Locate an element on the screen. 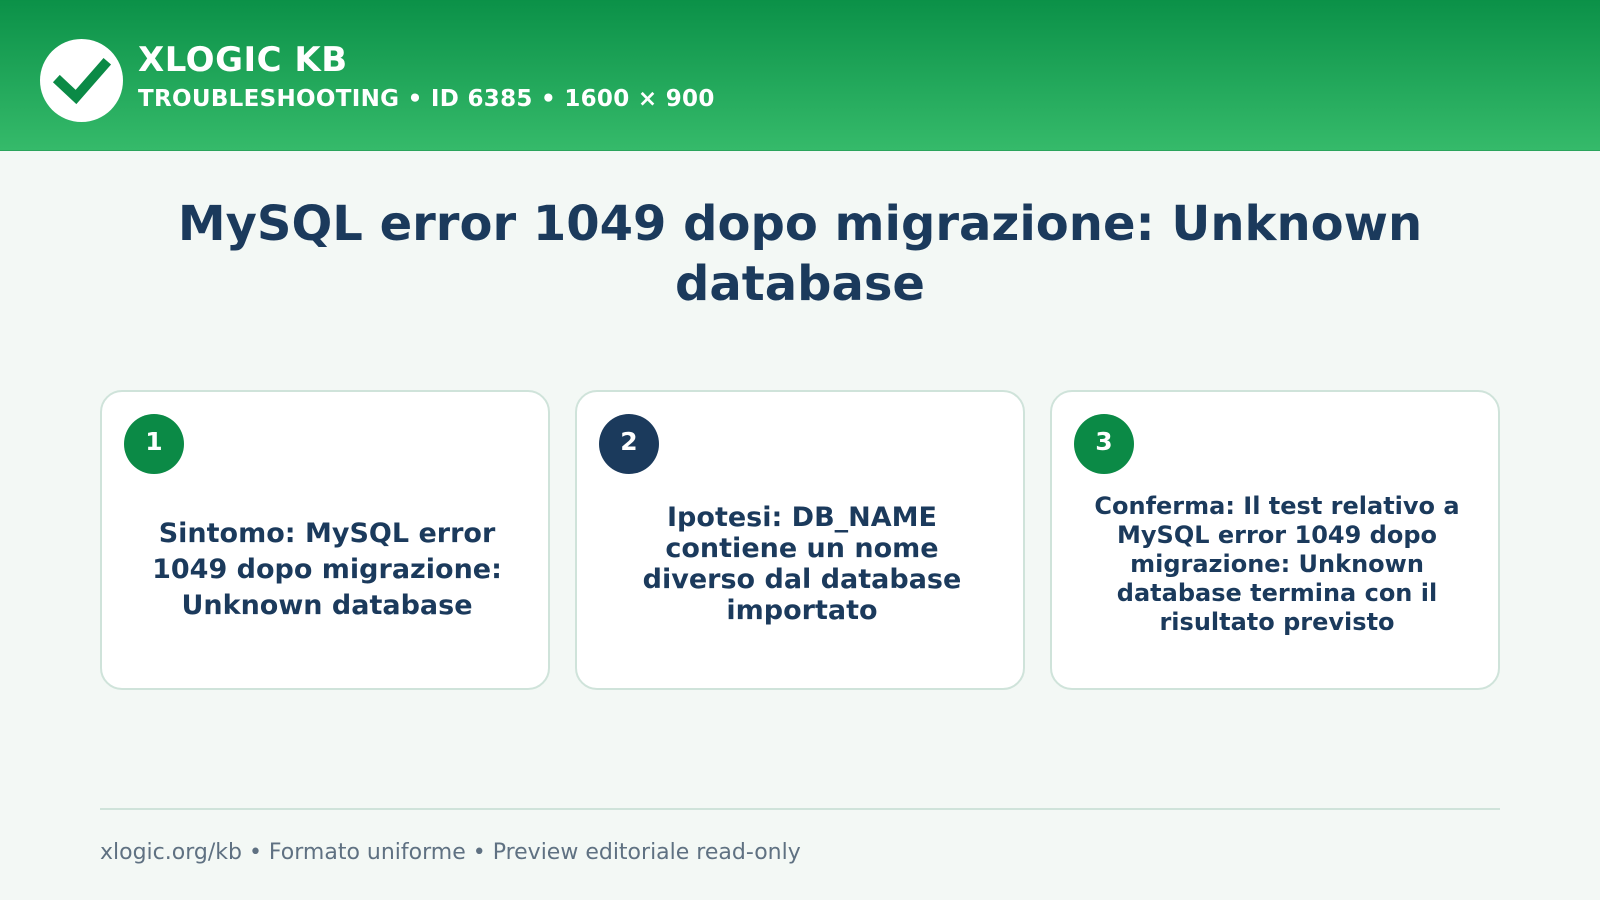 This screenshot has height=900, width=1600. checkmark-icon is located at coordinates (82, 81).